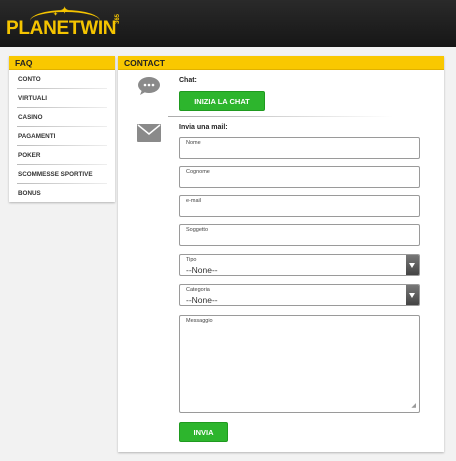 The image size is (456, 461). I want to click on tipo-value: --None--, so click(202, 270).